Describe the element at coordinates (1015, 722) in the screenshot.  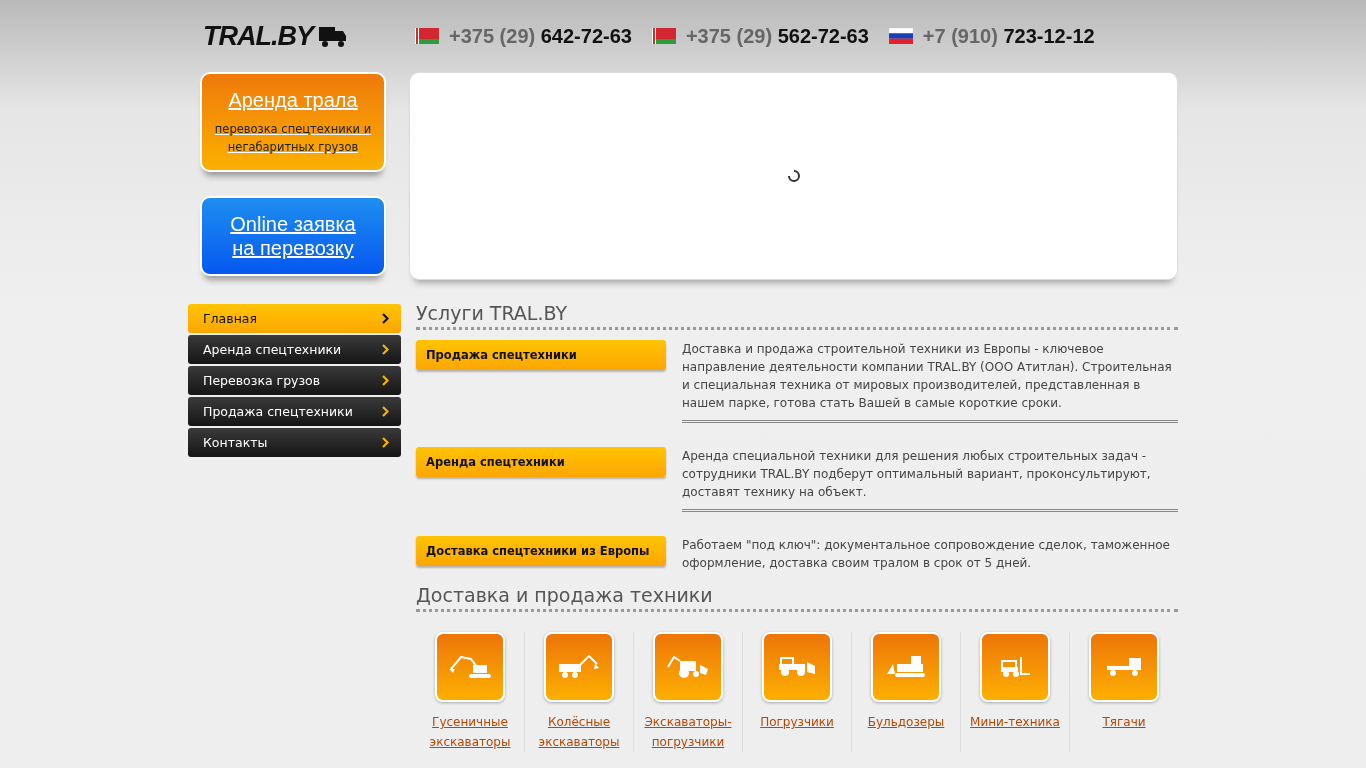
I see `category-link: Мини-техника` at that location.